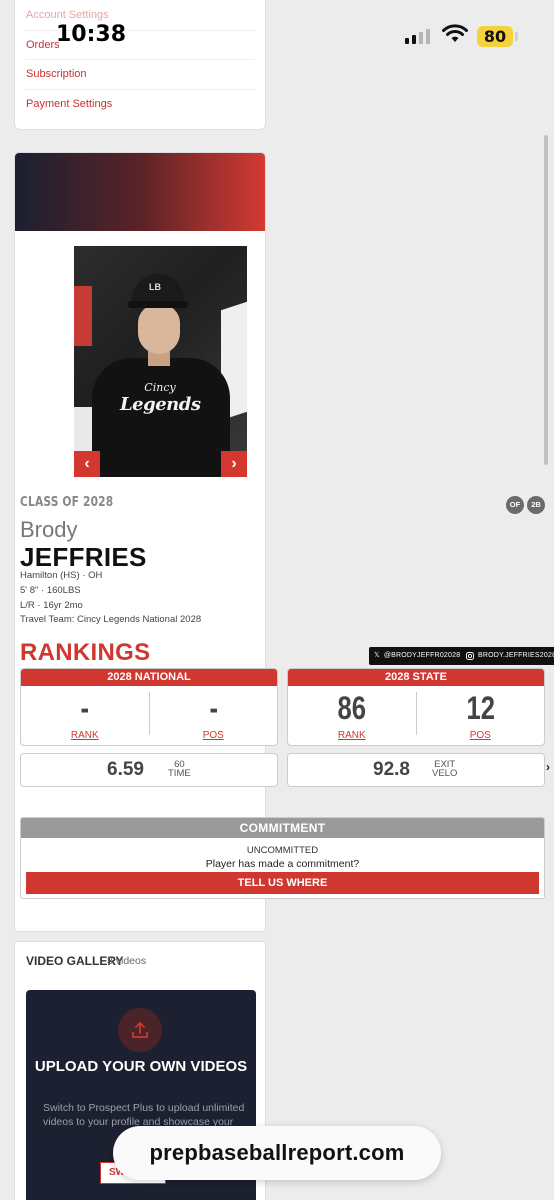 The width and height of the screenshot is (554, 1200). Describe the element at coordinates (352, 735) in the screenshot. I see `state-rank-link: RANK` at that location.